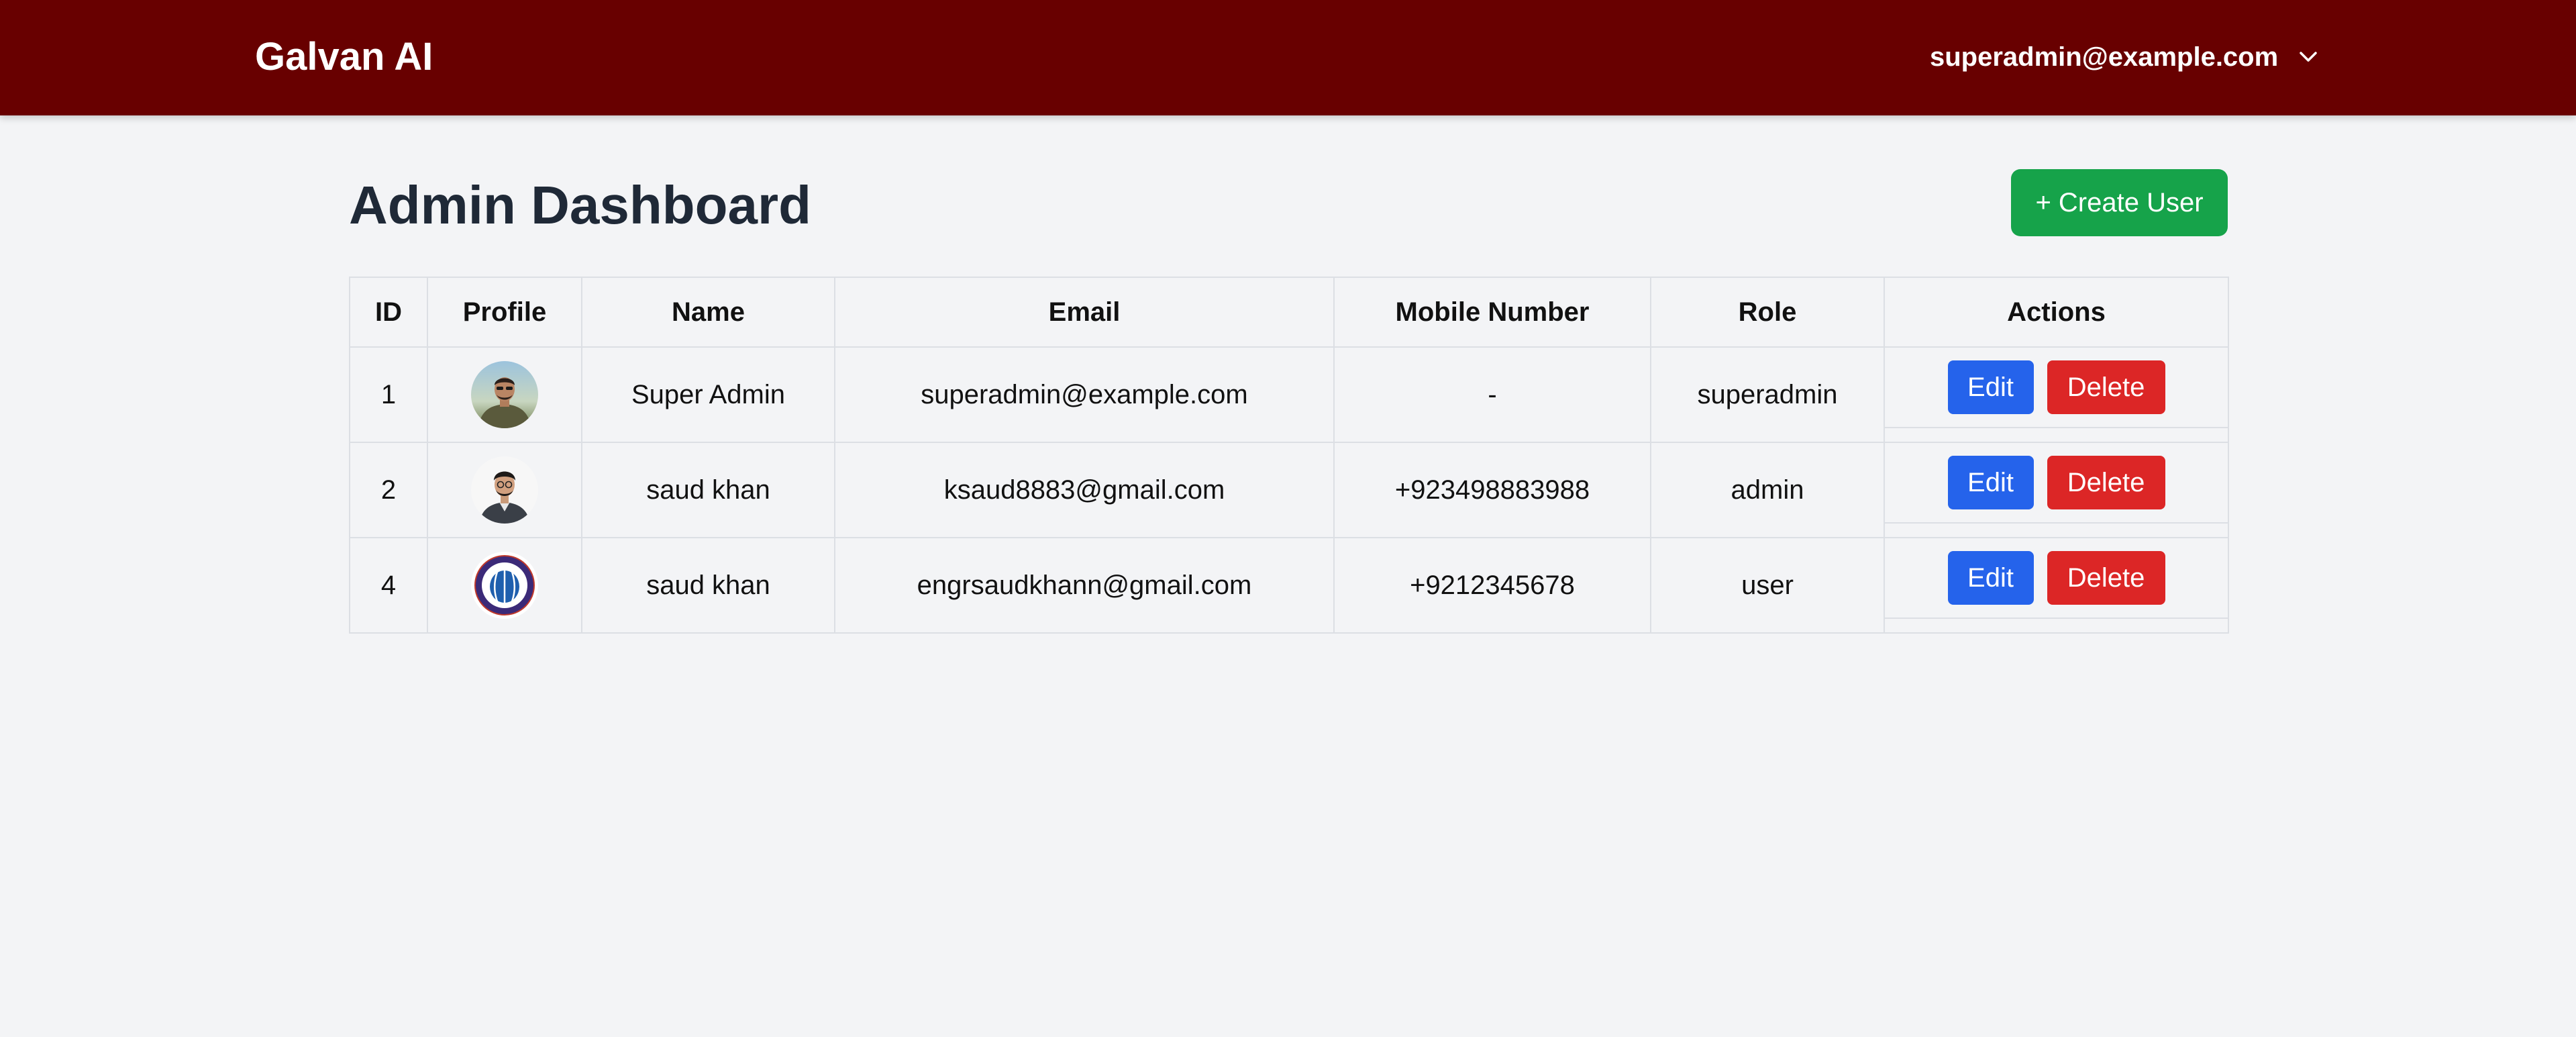 The height and width of the screenshot is (1037, 2576). I want to click on header-id: ID, so click(388, 312).